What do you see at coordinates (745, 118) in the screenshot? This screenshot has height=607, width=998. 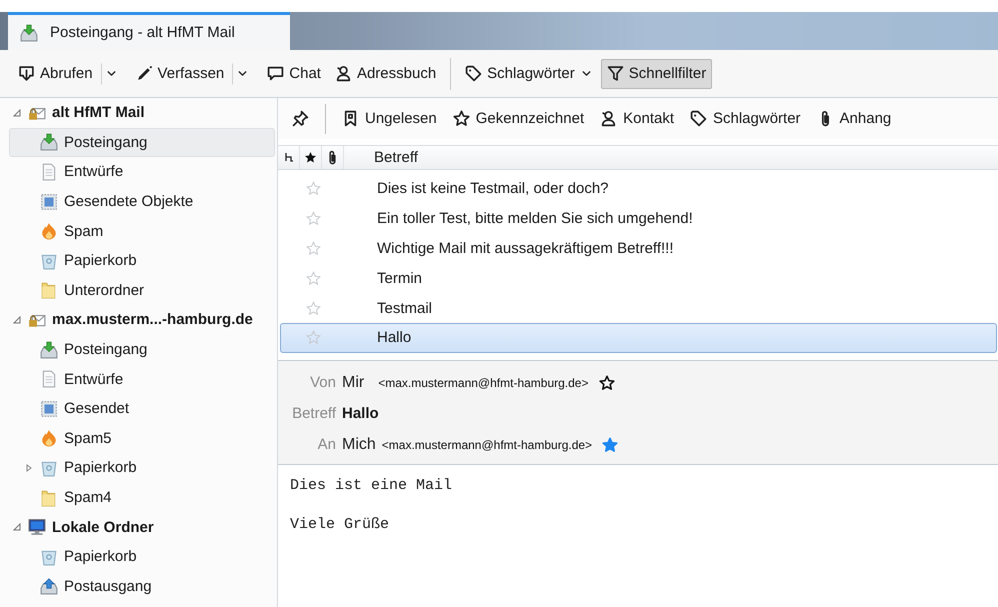 I see `filter-button: Schlagwörter` at bounding box center [745, 118].